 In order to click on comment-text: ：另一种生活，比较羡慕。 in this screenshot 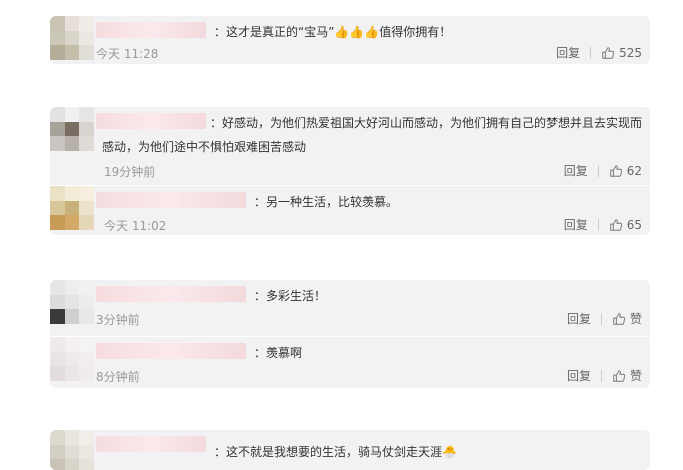, I will do `click(326, 202)`.